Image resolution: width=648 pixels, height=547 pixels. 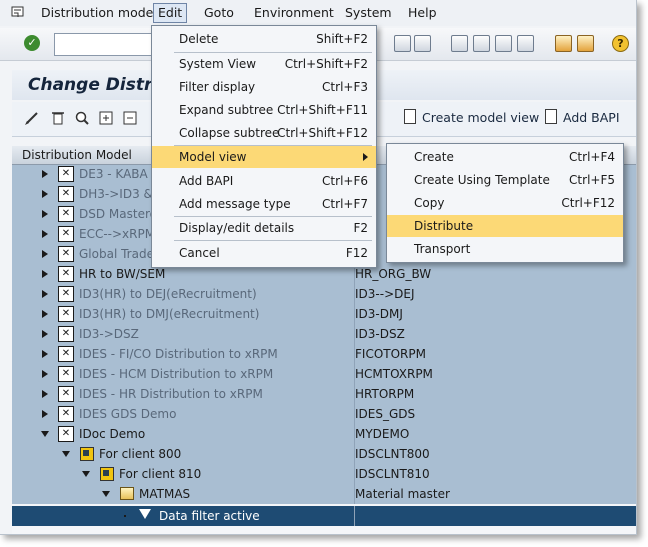 I want to click on tree-row: ✕ IDoc Demo MYDEMO, so click(x=324, y=434).